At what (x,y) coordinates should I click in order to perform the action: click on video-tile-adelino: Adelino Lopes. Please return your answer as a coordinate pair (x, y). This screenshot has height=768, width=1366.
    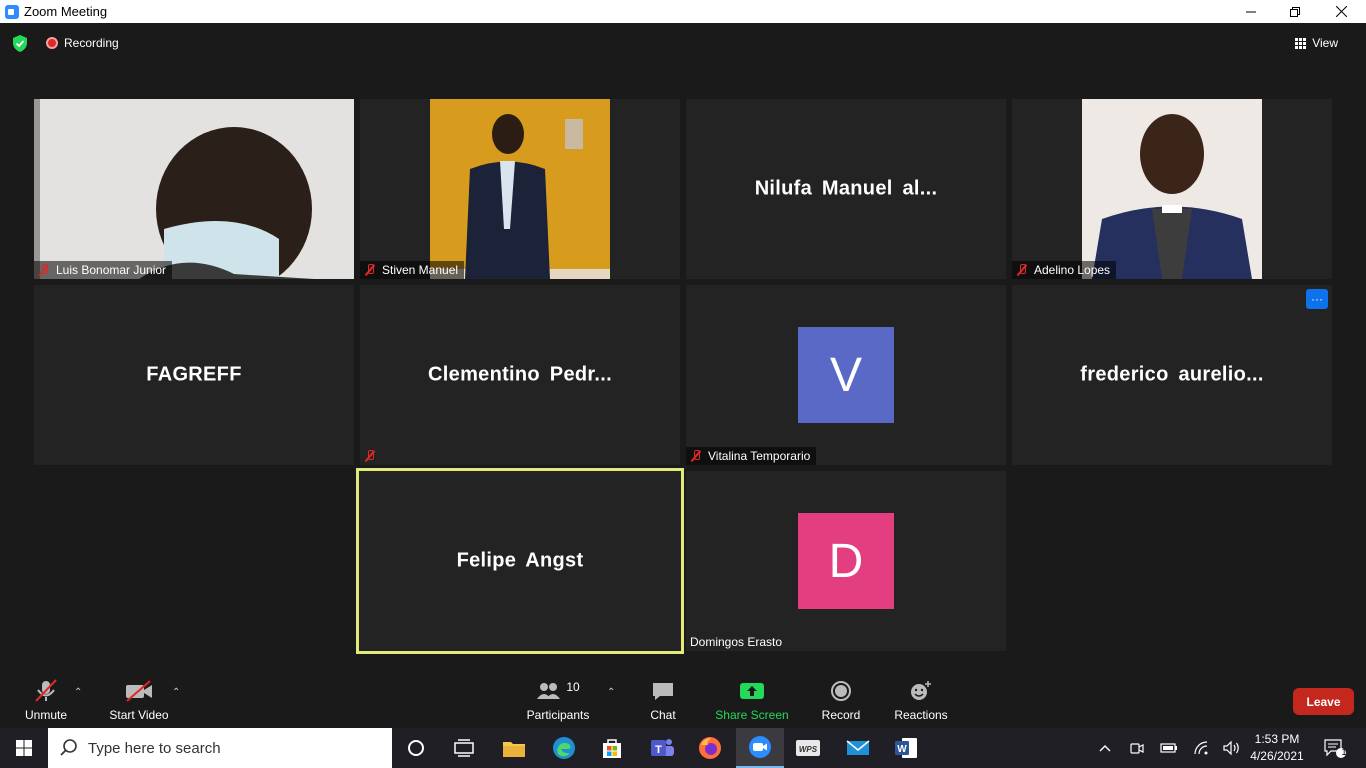
    Looking at the image, I should click on (1172, 189).